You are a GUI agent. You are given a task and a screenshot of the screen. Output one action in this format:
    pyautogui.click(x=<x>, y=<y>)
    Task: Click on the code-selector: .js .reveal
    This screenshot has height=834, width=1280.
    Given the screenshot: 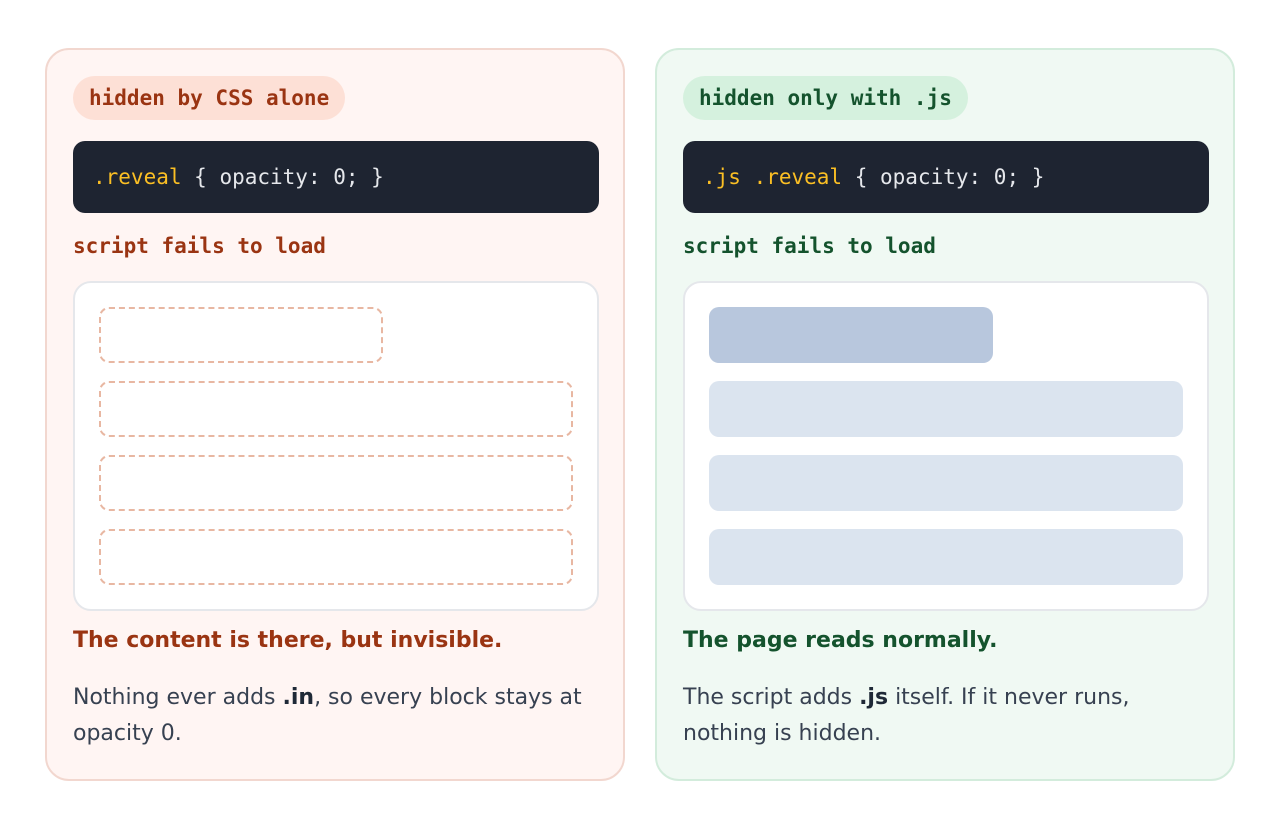 What is the action you would take?
    pyautogui.click(x=773, y=177)
    